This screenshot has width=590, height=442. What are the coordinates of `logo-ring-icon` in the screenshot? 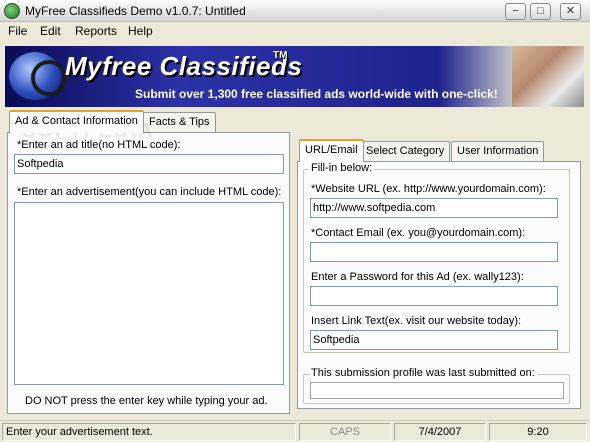 It's located at (49, 78).